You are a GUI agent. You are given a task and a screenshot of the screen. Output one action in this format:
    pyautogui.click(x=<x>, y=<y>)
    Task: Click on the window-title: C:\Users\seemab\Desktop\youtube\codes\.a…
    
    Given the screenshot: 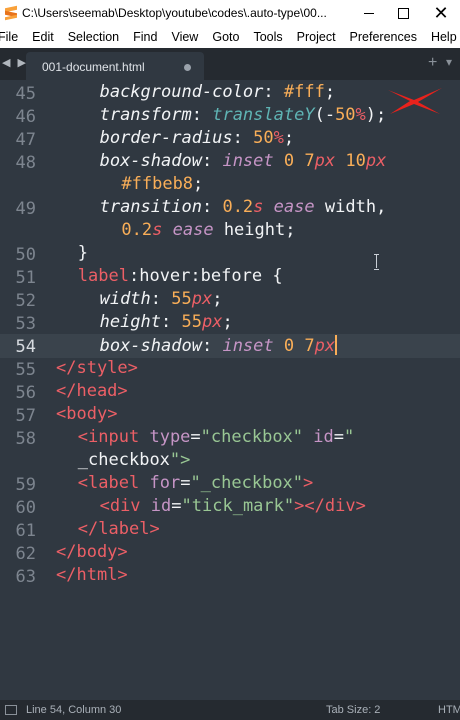 What is the action you would take?
    pyautogui.click(x=174, y=13)
    